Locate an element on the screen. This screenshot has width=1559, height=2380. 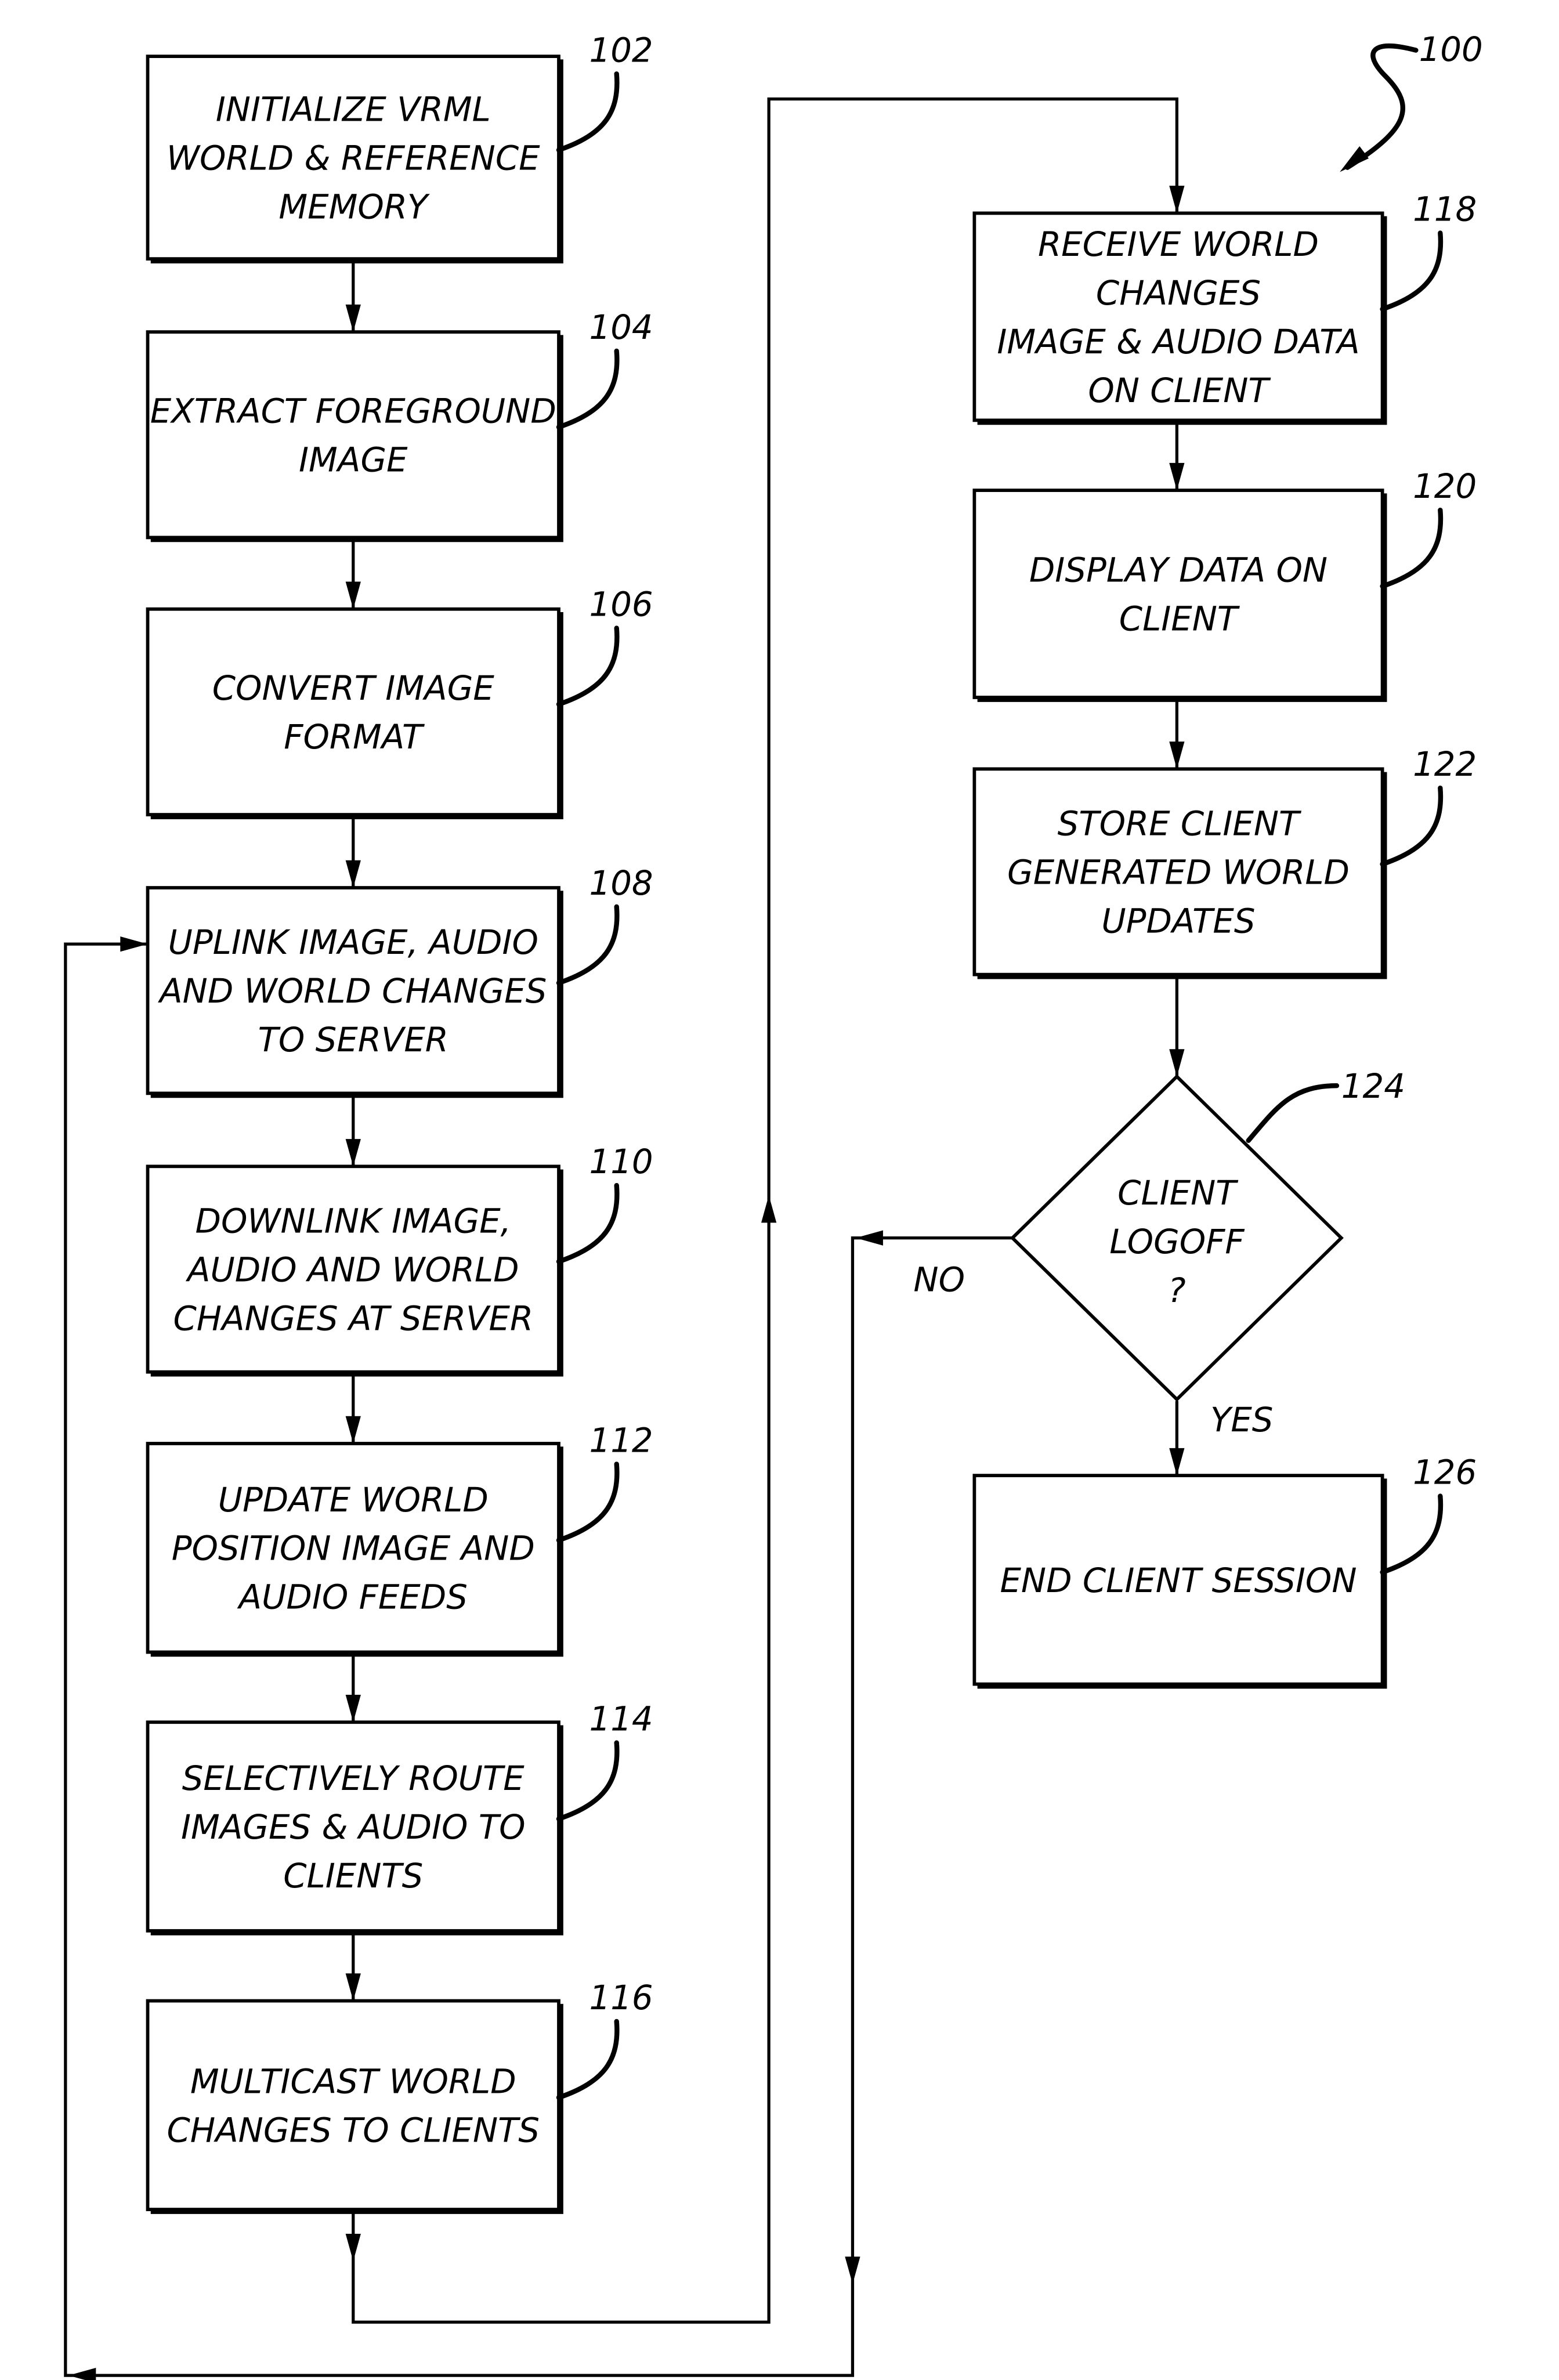
step-box-122: STORE CLIENT GENERATED WORLD UPDATES 122 is located at coordinates (1224, 861).